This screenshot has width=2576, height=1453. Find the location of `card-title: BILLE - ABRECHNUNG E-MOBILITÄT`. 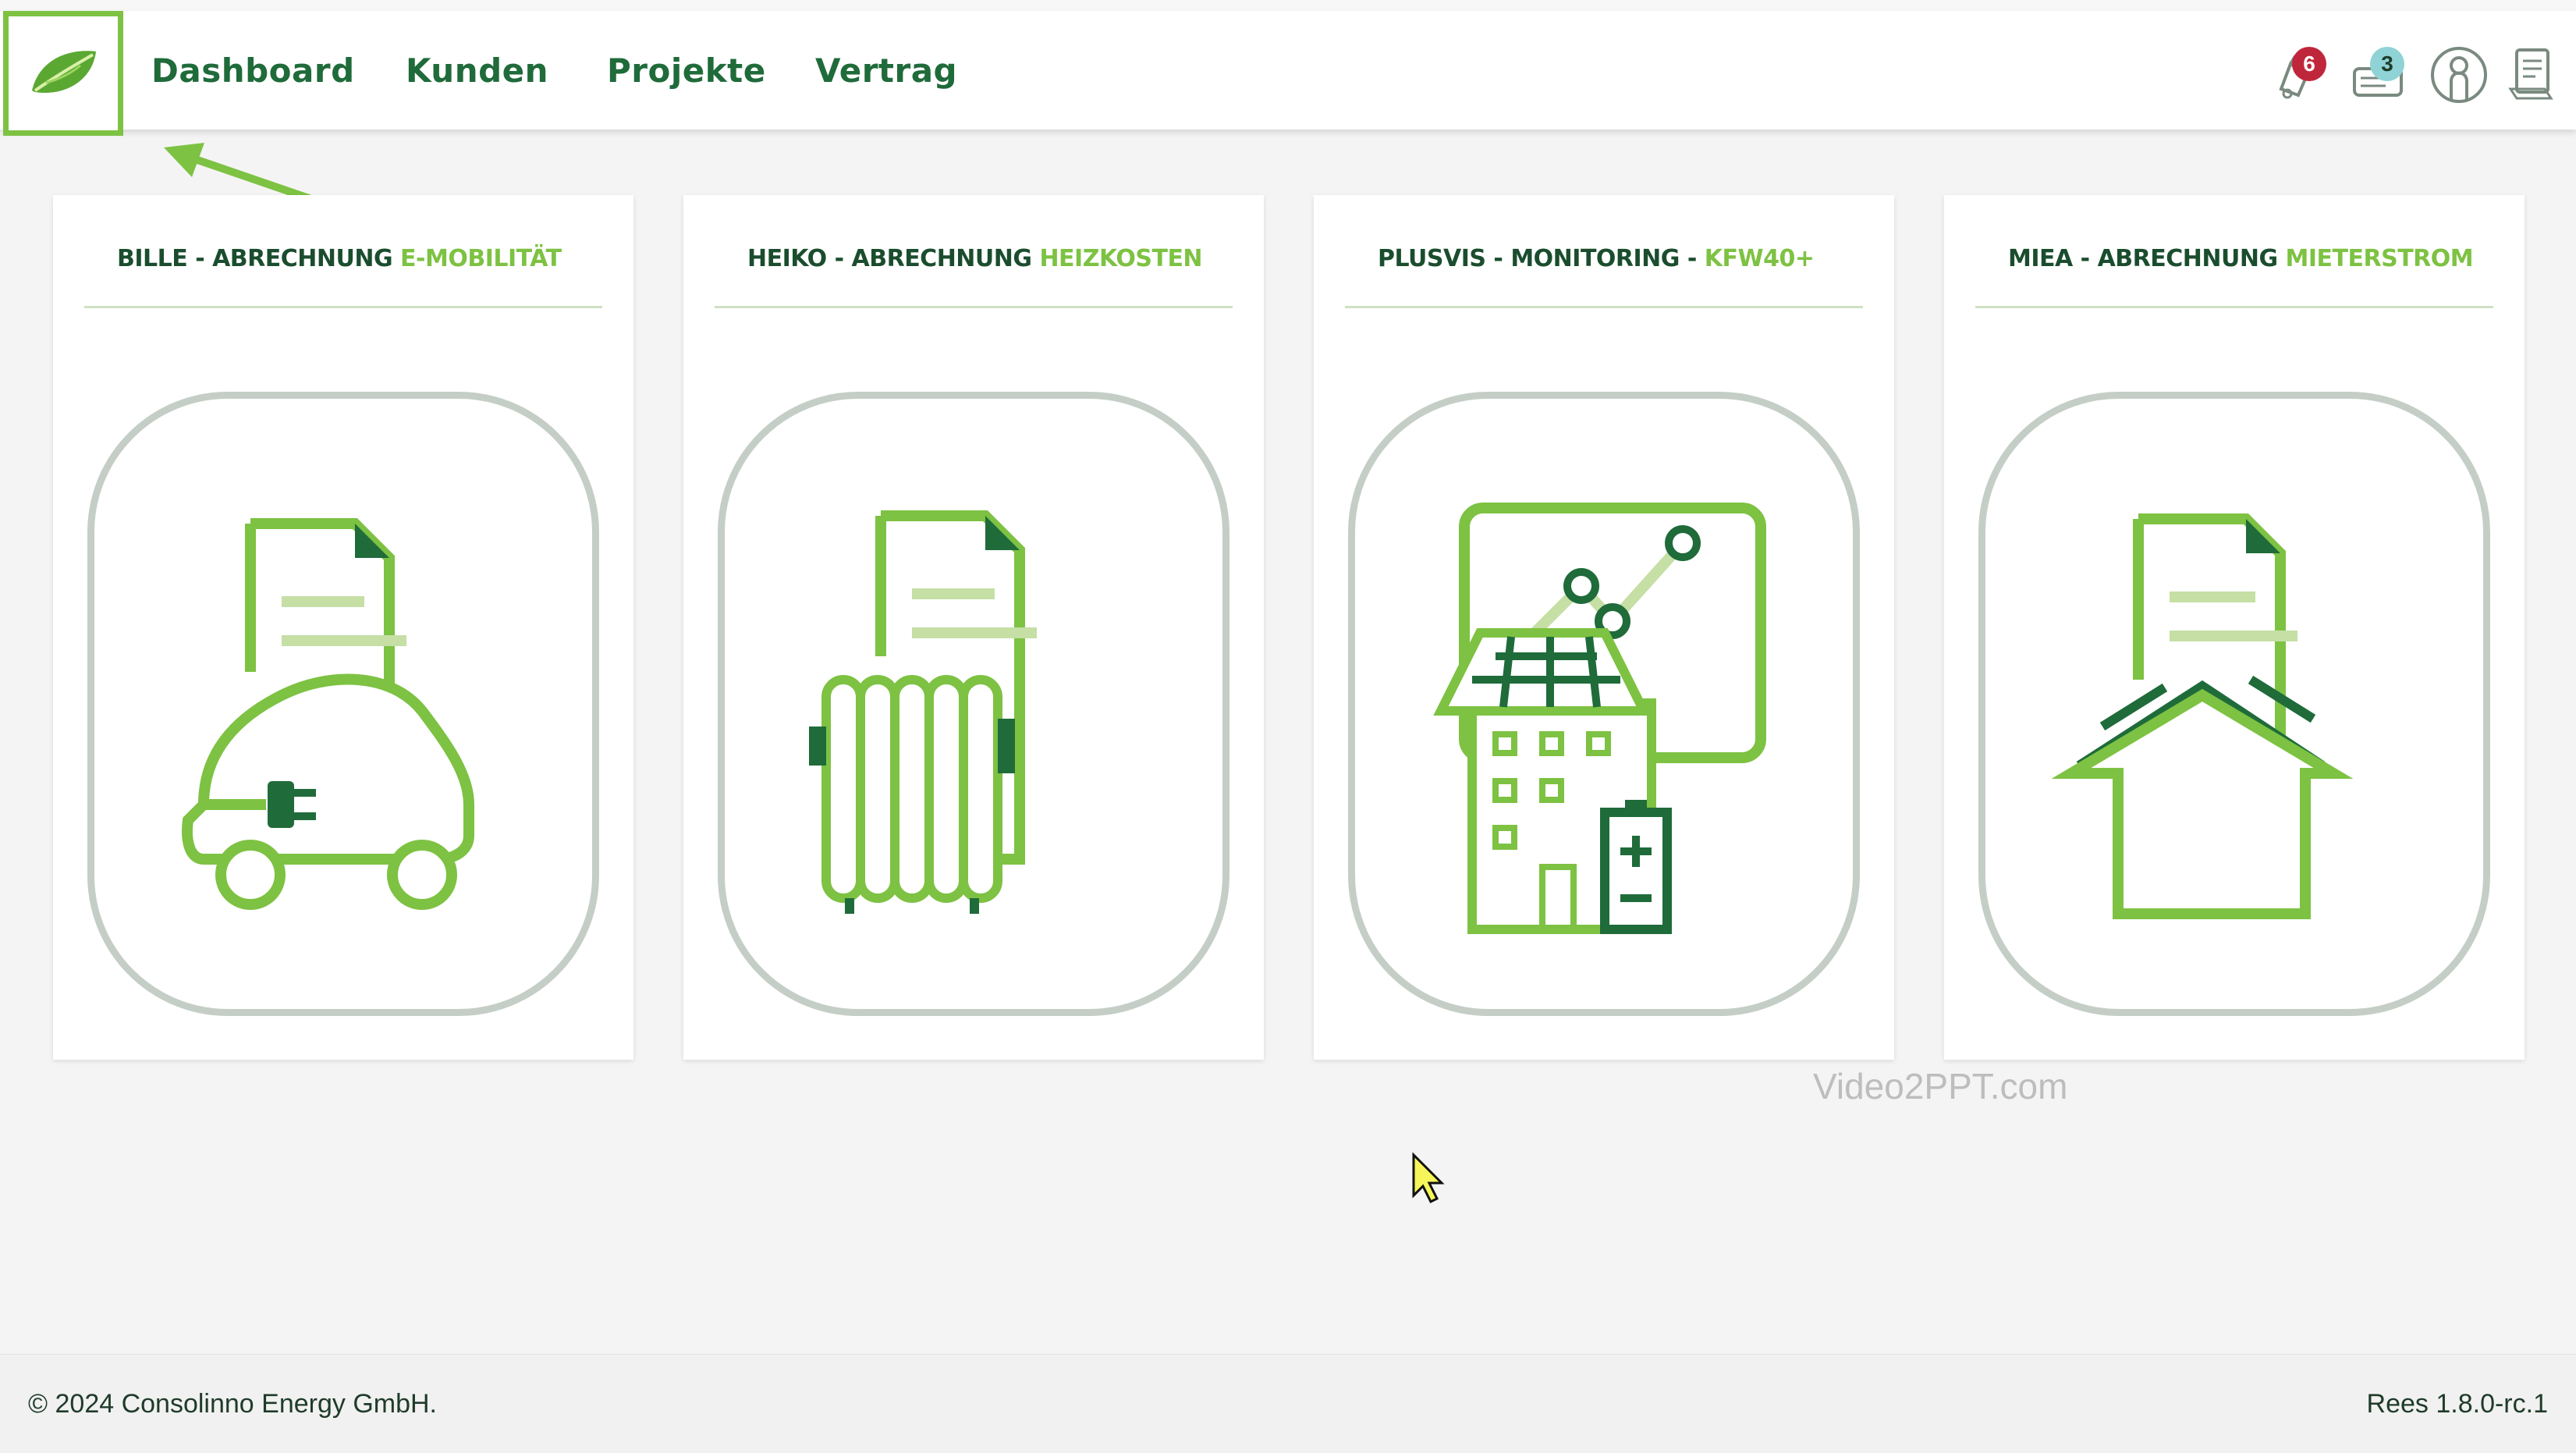

card-title: BILLE - ABRECHNUNG E-MOBILITÄT is located at coordinates (339, 258).